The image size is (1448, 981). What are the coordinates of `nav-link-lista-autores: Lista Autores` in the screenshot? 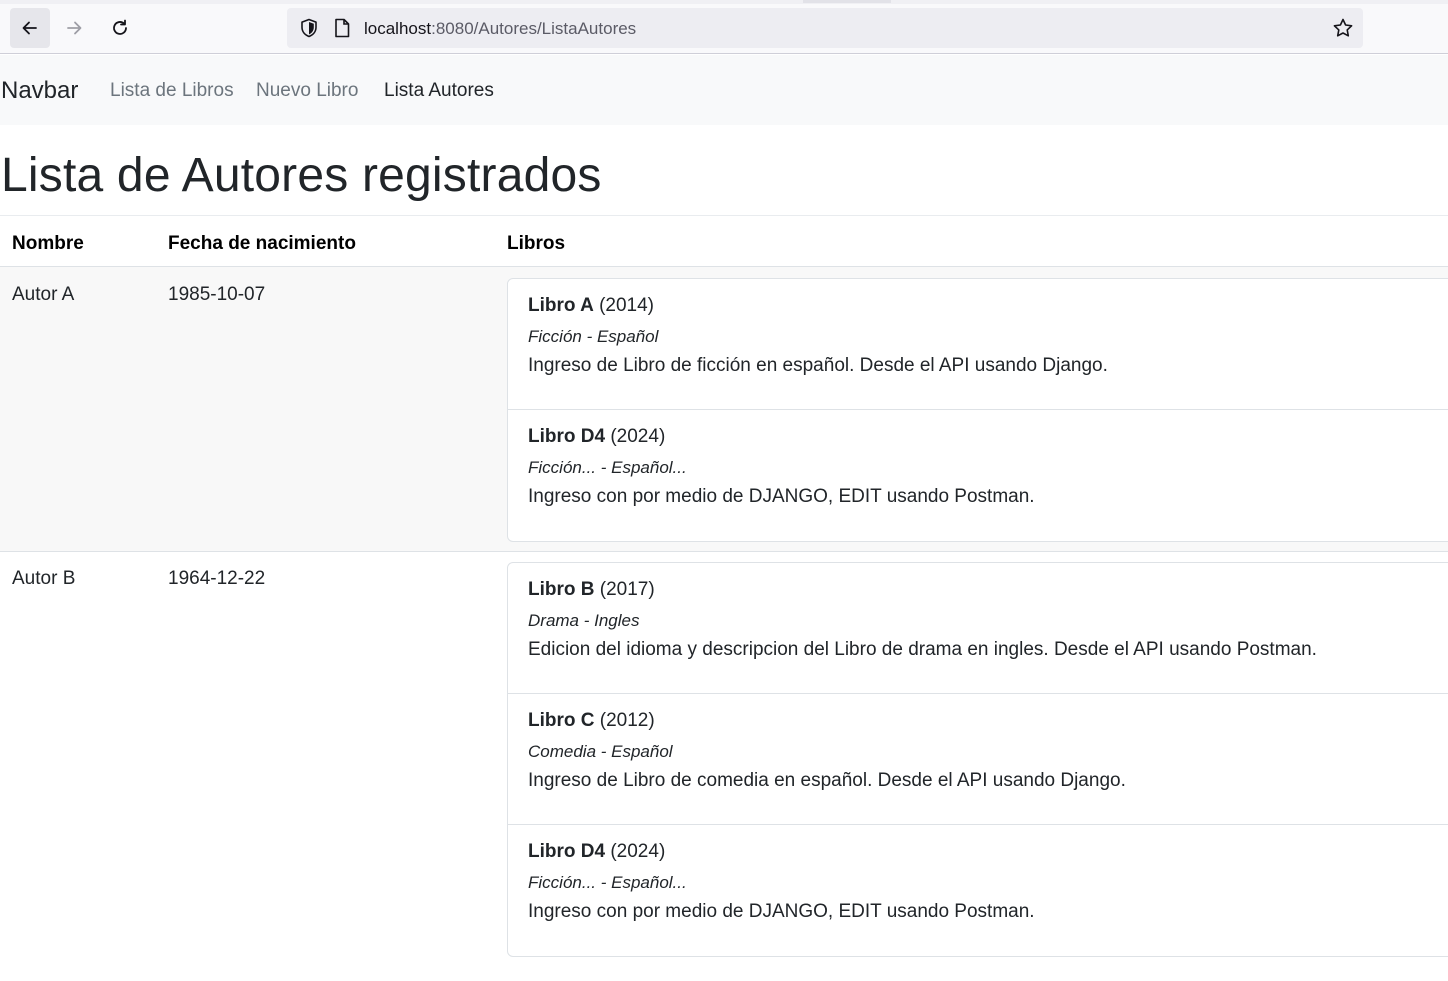 It's located at (439, 91).